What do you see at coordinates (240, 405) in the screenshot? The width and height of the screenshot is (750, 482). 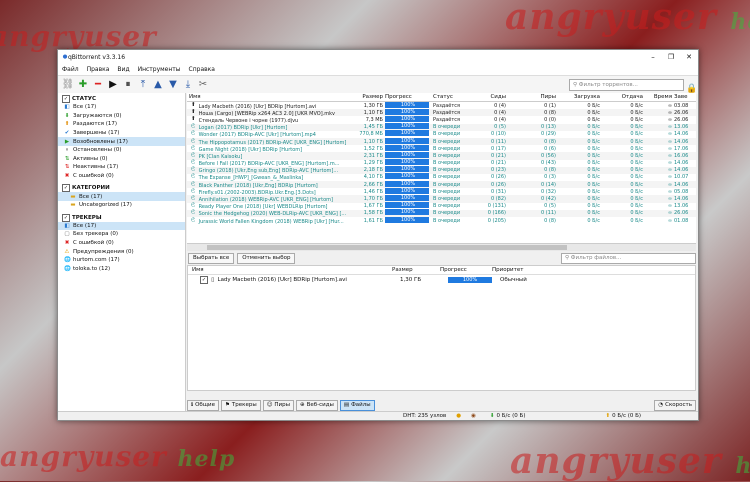 I see `tab-trackers: ⚑ Трекеры` at bounding box center [240, 405].